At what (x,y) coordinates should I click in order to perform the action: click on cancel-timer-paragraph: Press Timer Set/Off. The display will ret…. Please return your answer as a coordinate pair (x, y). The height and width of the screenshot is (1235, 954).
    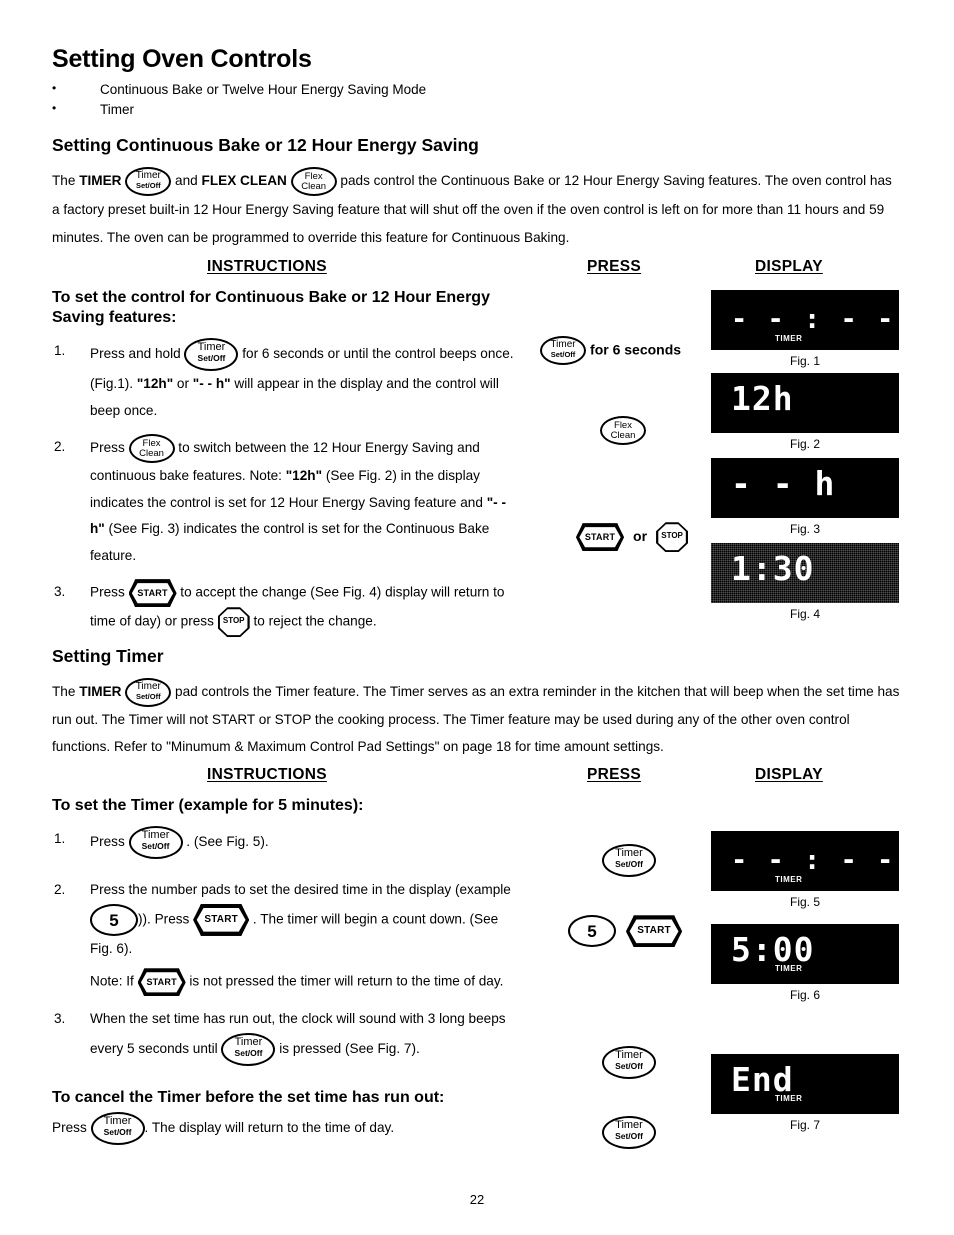
    Looking at the image, I should click on (287, 1128).